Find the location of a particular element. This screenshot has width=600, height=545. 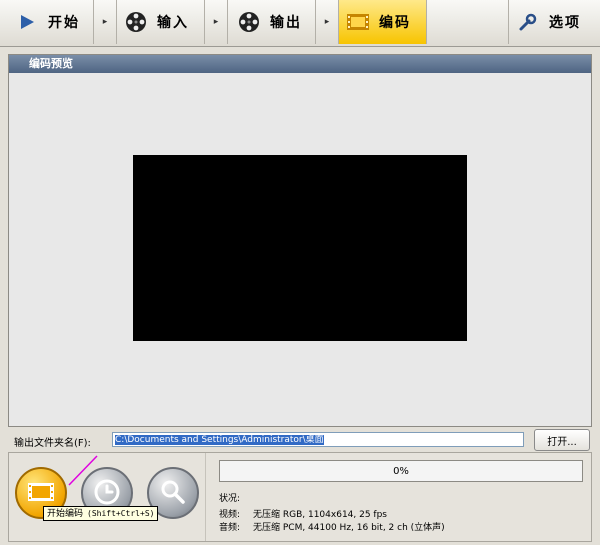

play-icon is located at coordinates (27, 22).